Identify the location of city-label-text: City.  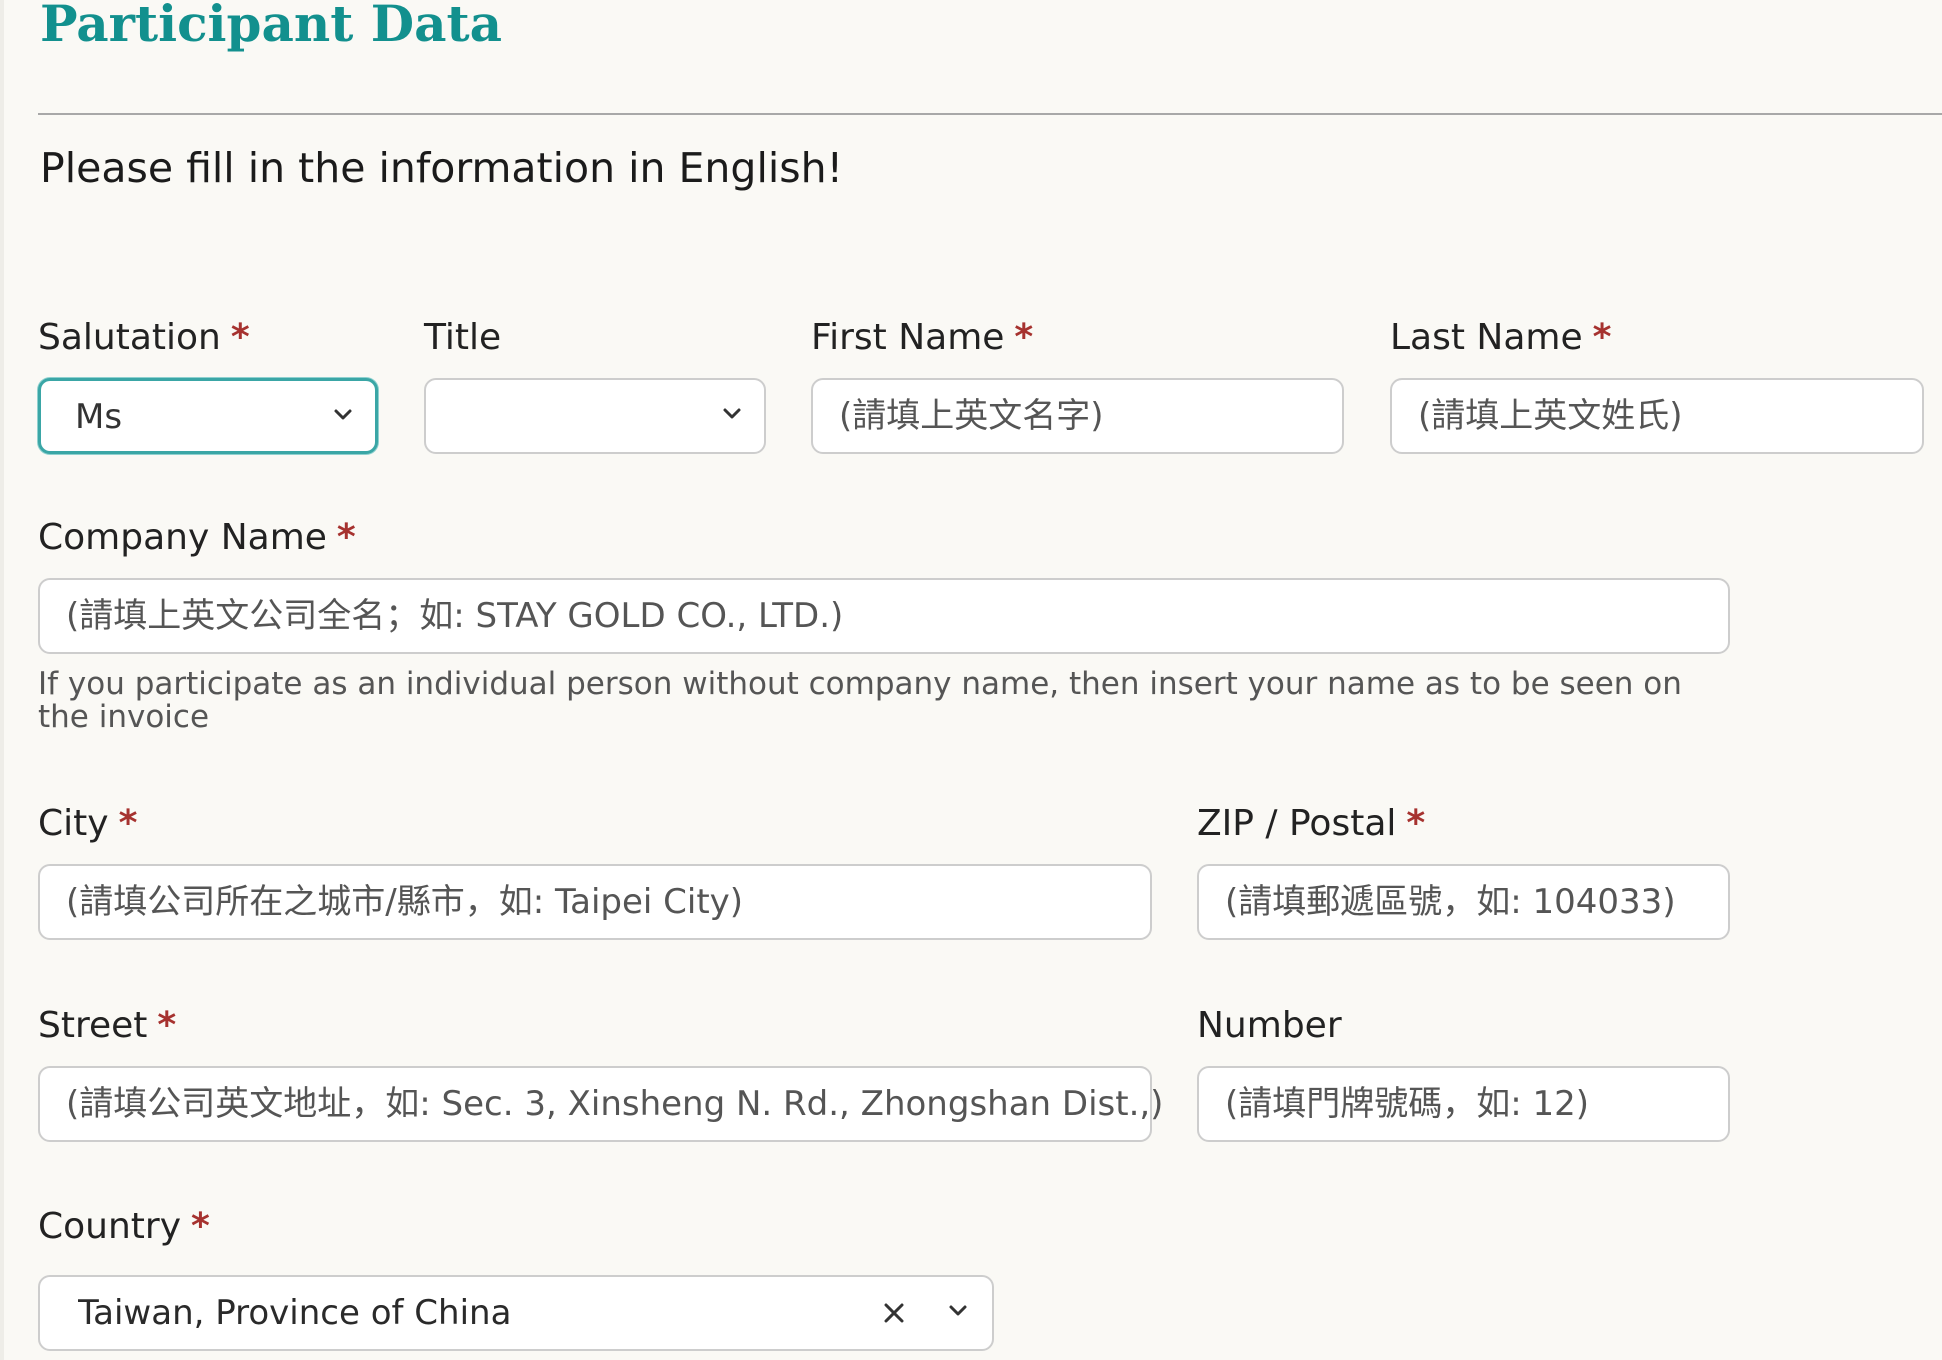
(73, 823).